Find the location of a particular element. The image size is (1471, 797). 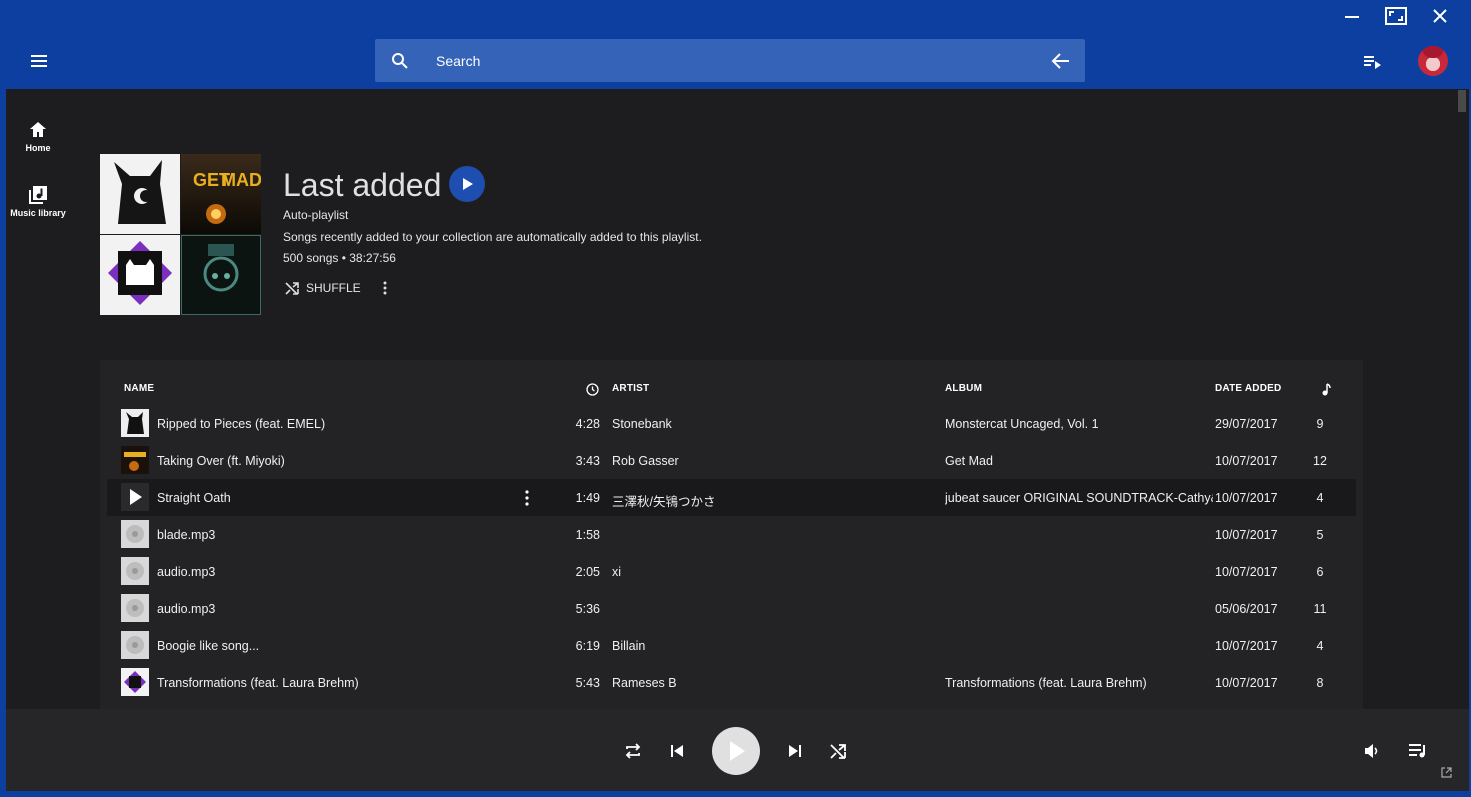

repeat-button is located at coordinates (633, 751).